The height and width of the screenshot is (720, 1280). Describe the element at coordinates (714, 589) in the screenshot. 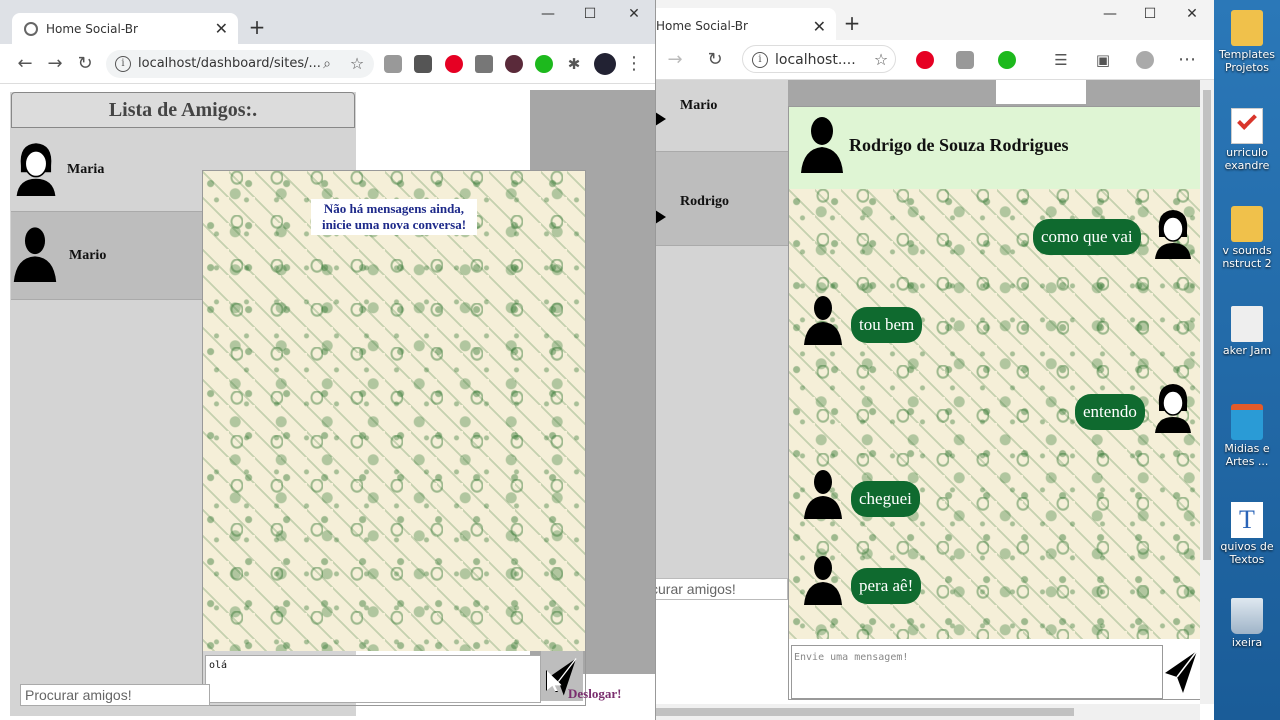

I see `friend-search-input: curar amigos!` at that location.